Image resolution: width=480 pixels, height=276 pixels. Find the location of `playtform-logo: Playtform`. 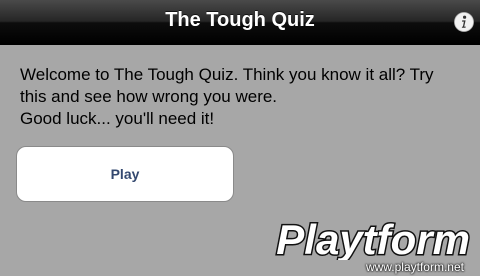

playtform-logo: Playtform is located at coordinates (373, 238).